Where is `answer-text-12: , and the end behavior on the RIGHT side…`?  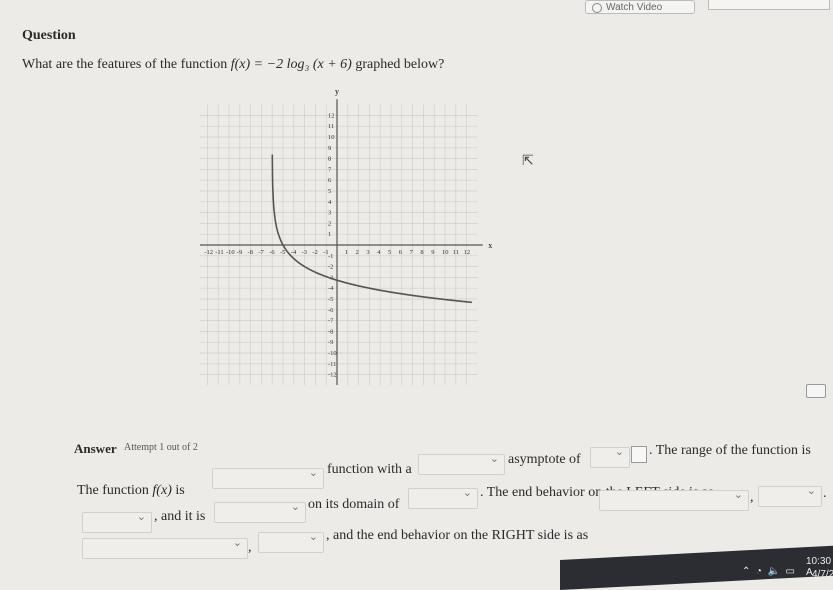 answer-text-12: , and the end behavior on the RIGHT side… is located at coordinates (457, 535).